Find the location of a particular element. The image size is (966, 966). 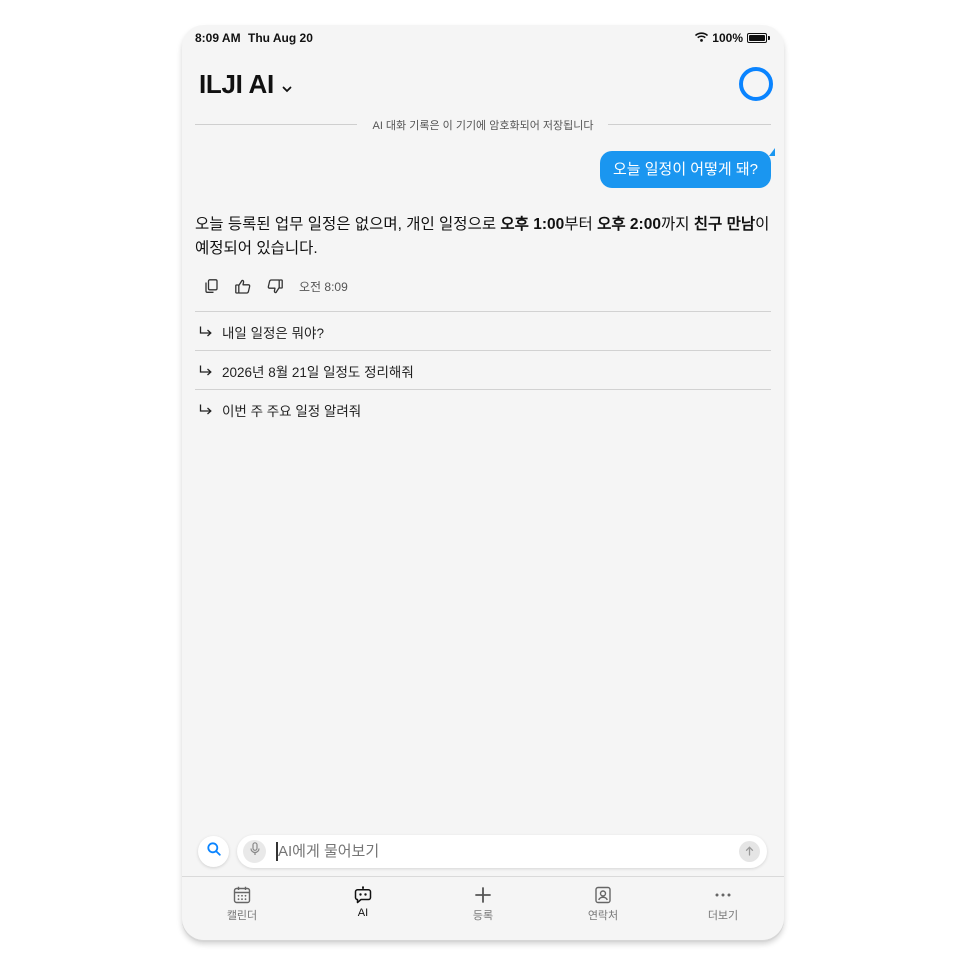

tab-contacts: 연락처 is located at coordinates (603, 904).